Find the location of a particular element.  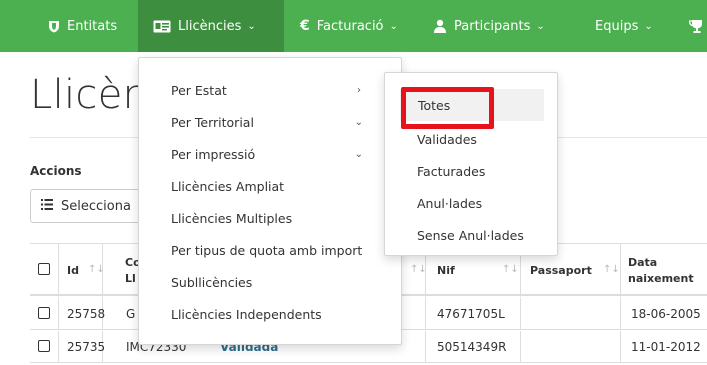

nav-label-llicencies: Llicències is located at coordinates (210, 26).